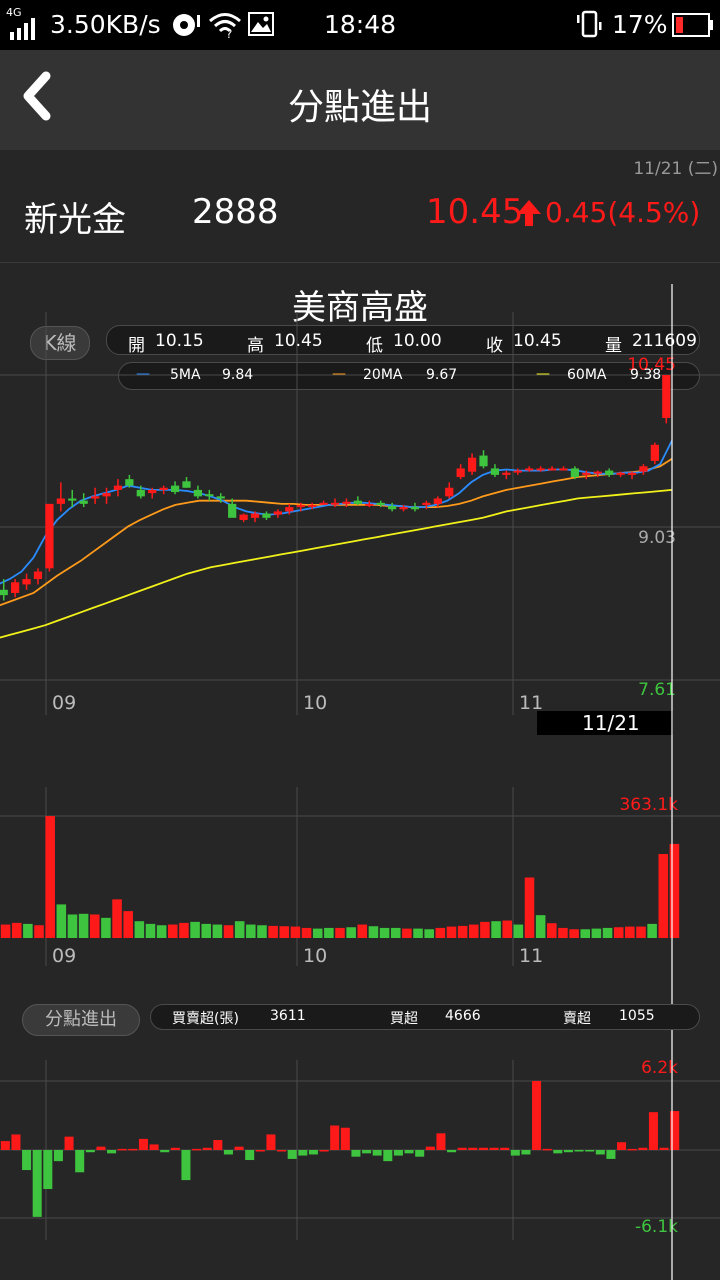 Image resolution: width=720 pixels, height=1280 pixels. What do you see at coordinates (494, 346) in the screenshot?
I see `ohlc-label-3: 收` at bounding box center [494, 346].